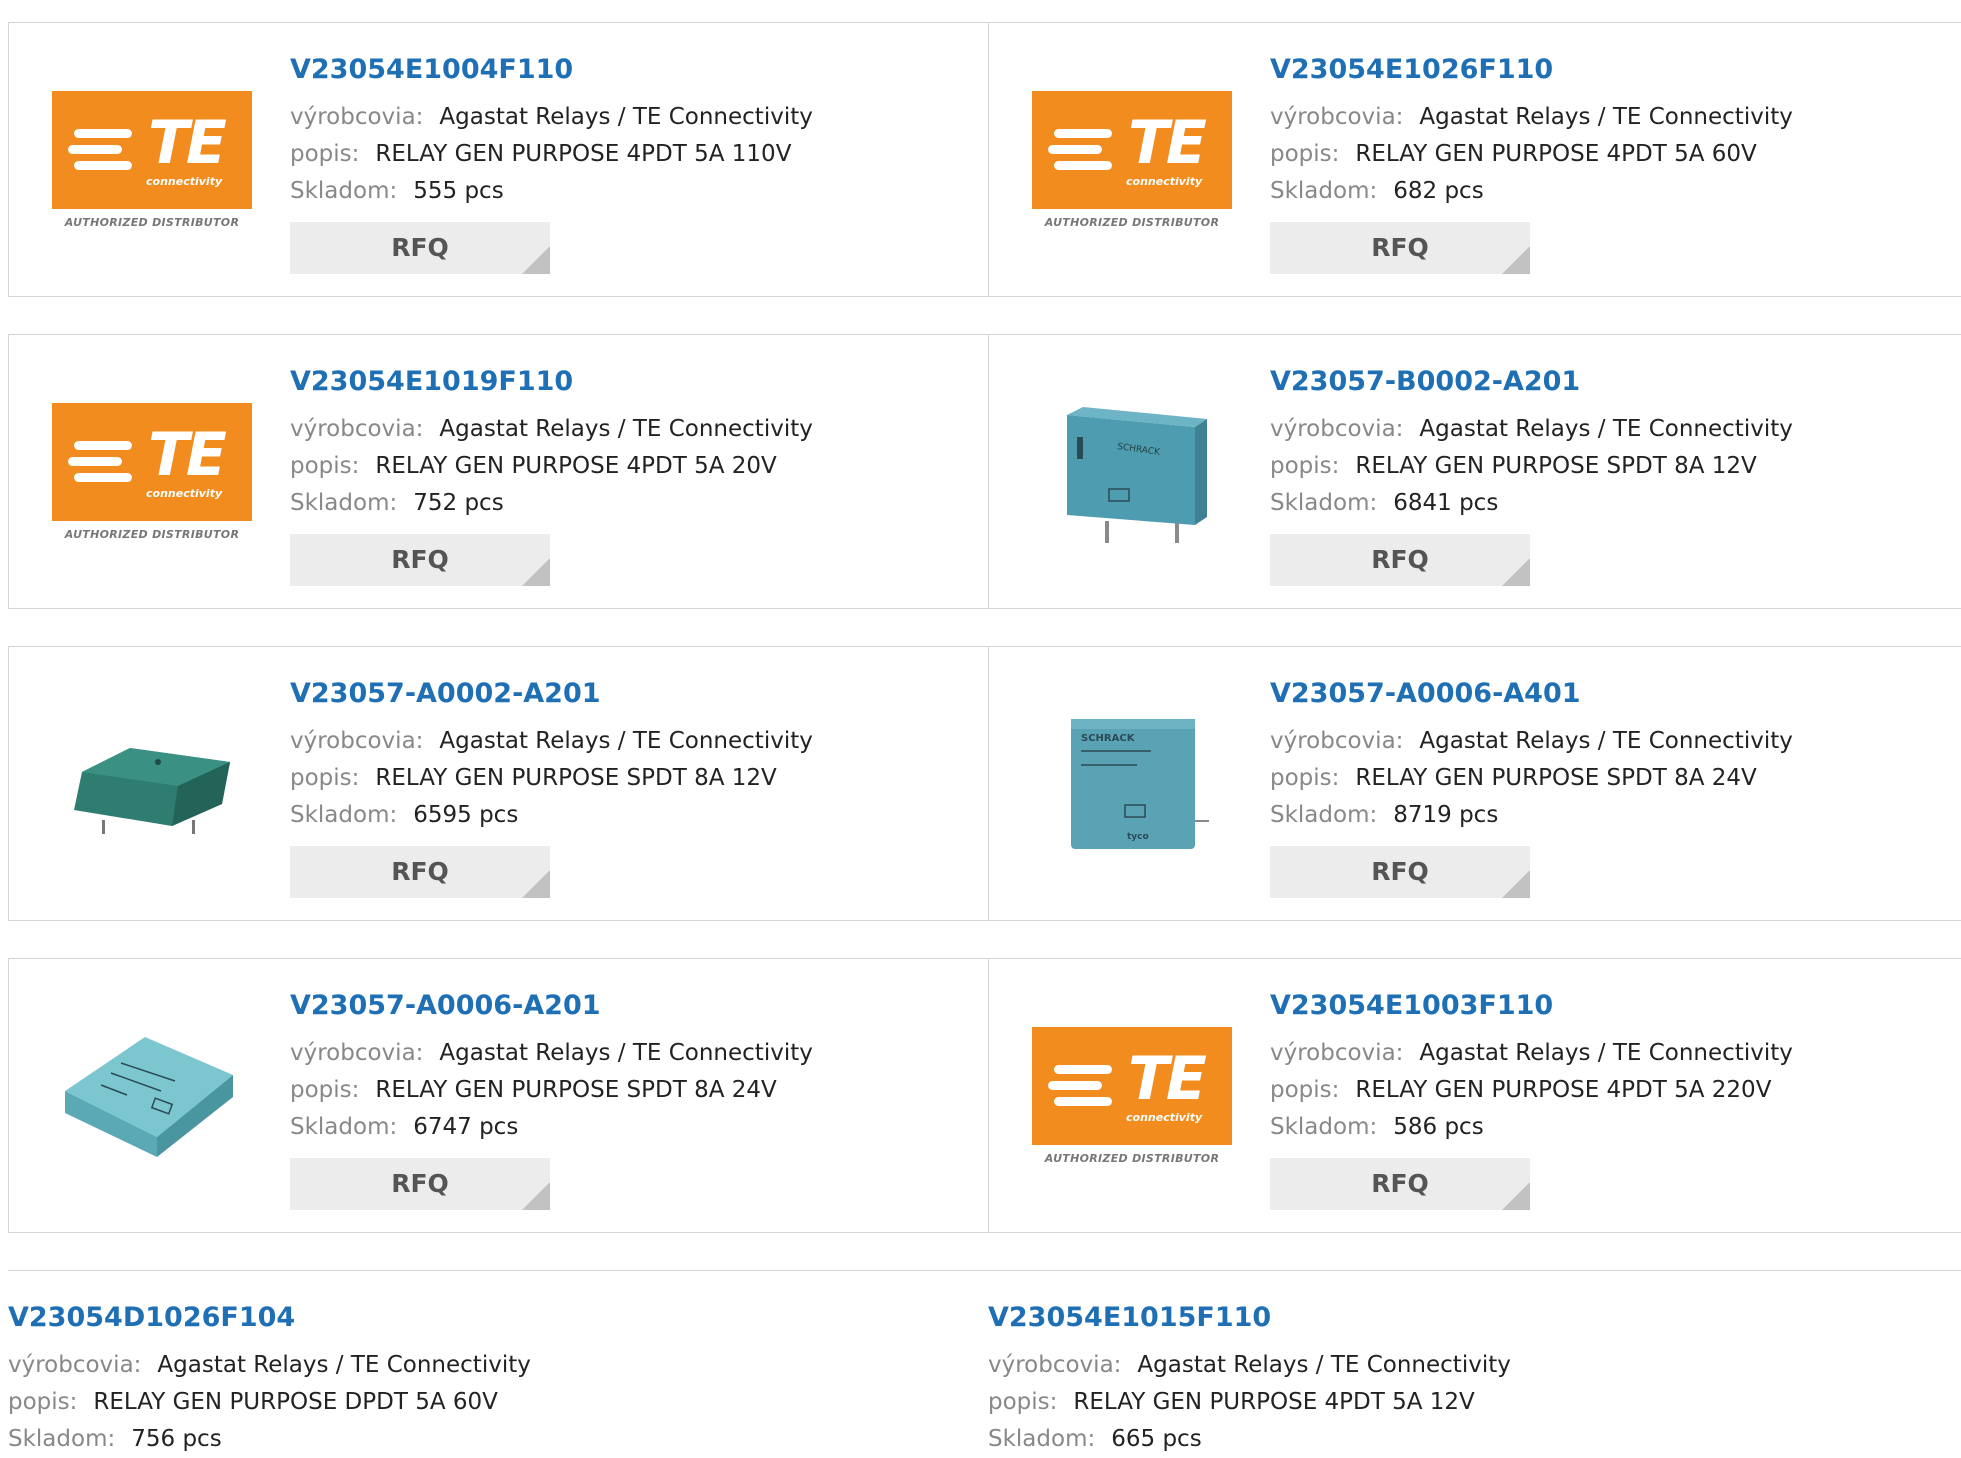 This screenshot has height=1458, width=1961. What do you see at coordinates (1156, 1439) in the screenshot?
I see `stock-value: 665 pcs` at bounding box center [1156, 1439].